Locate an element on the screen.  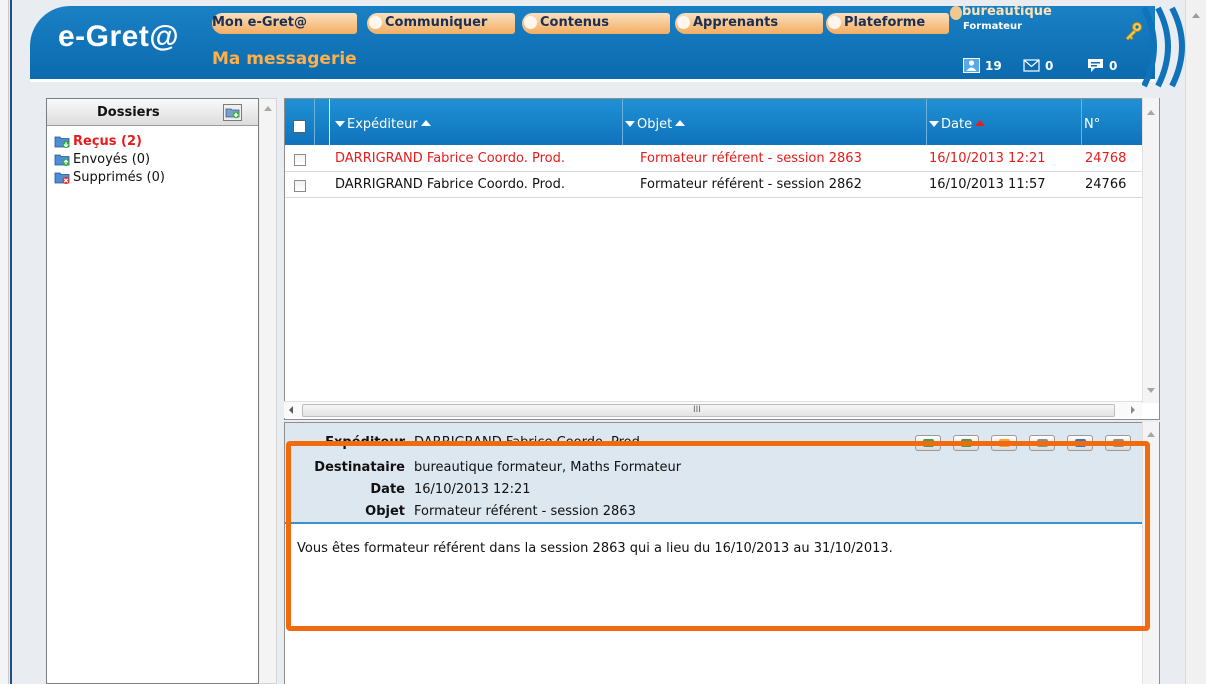
mail-count: 0 is located at coordinates (1049, 65).